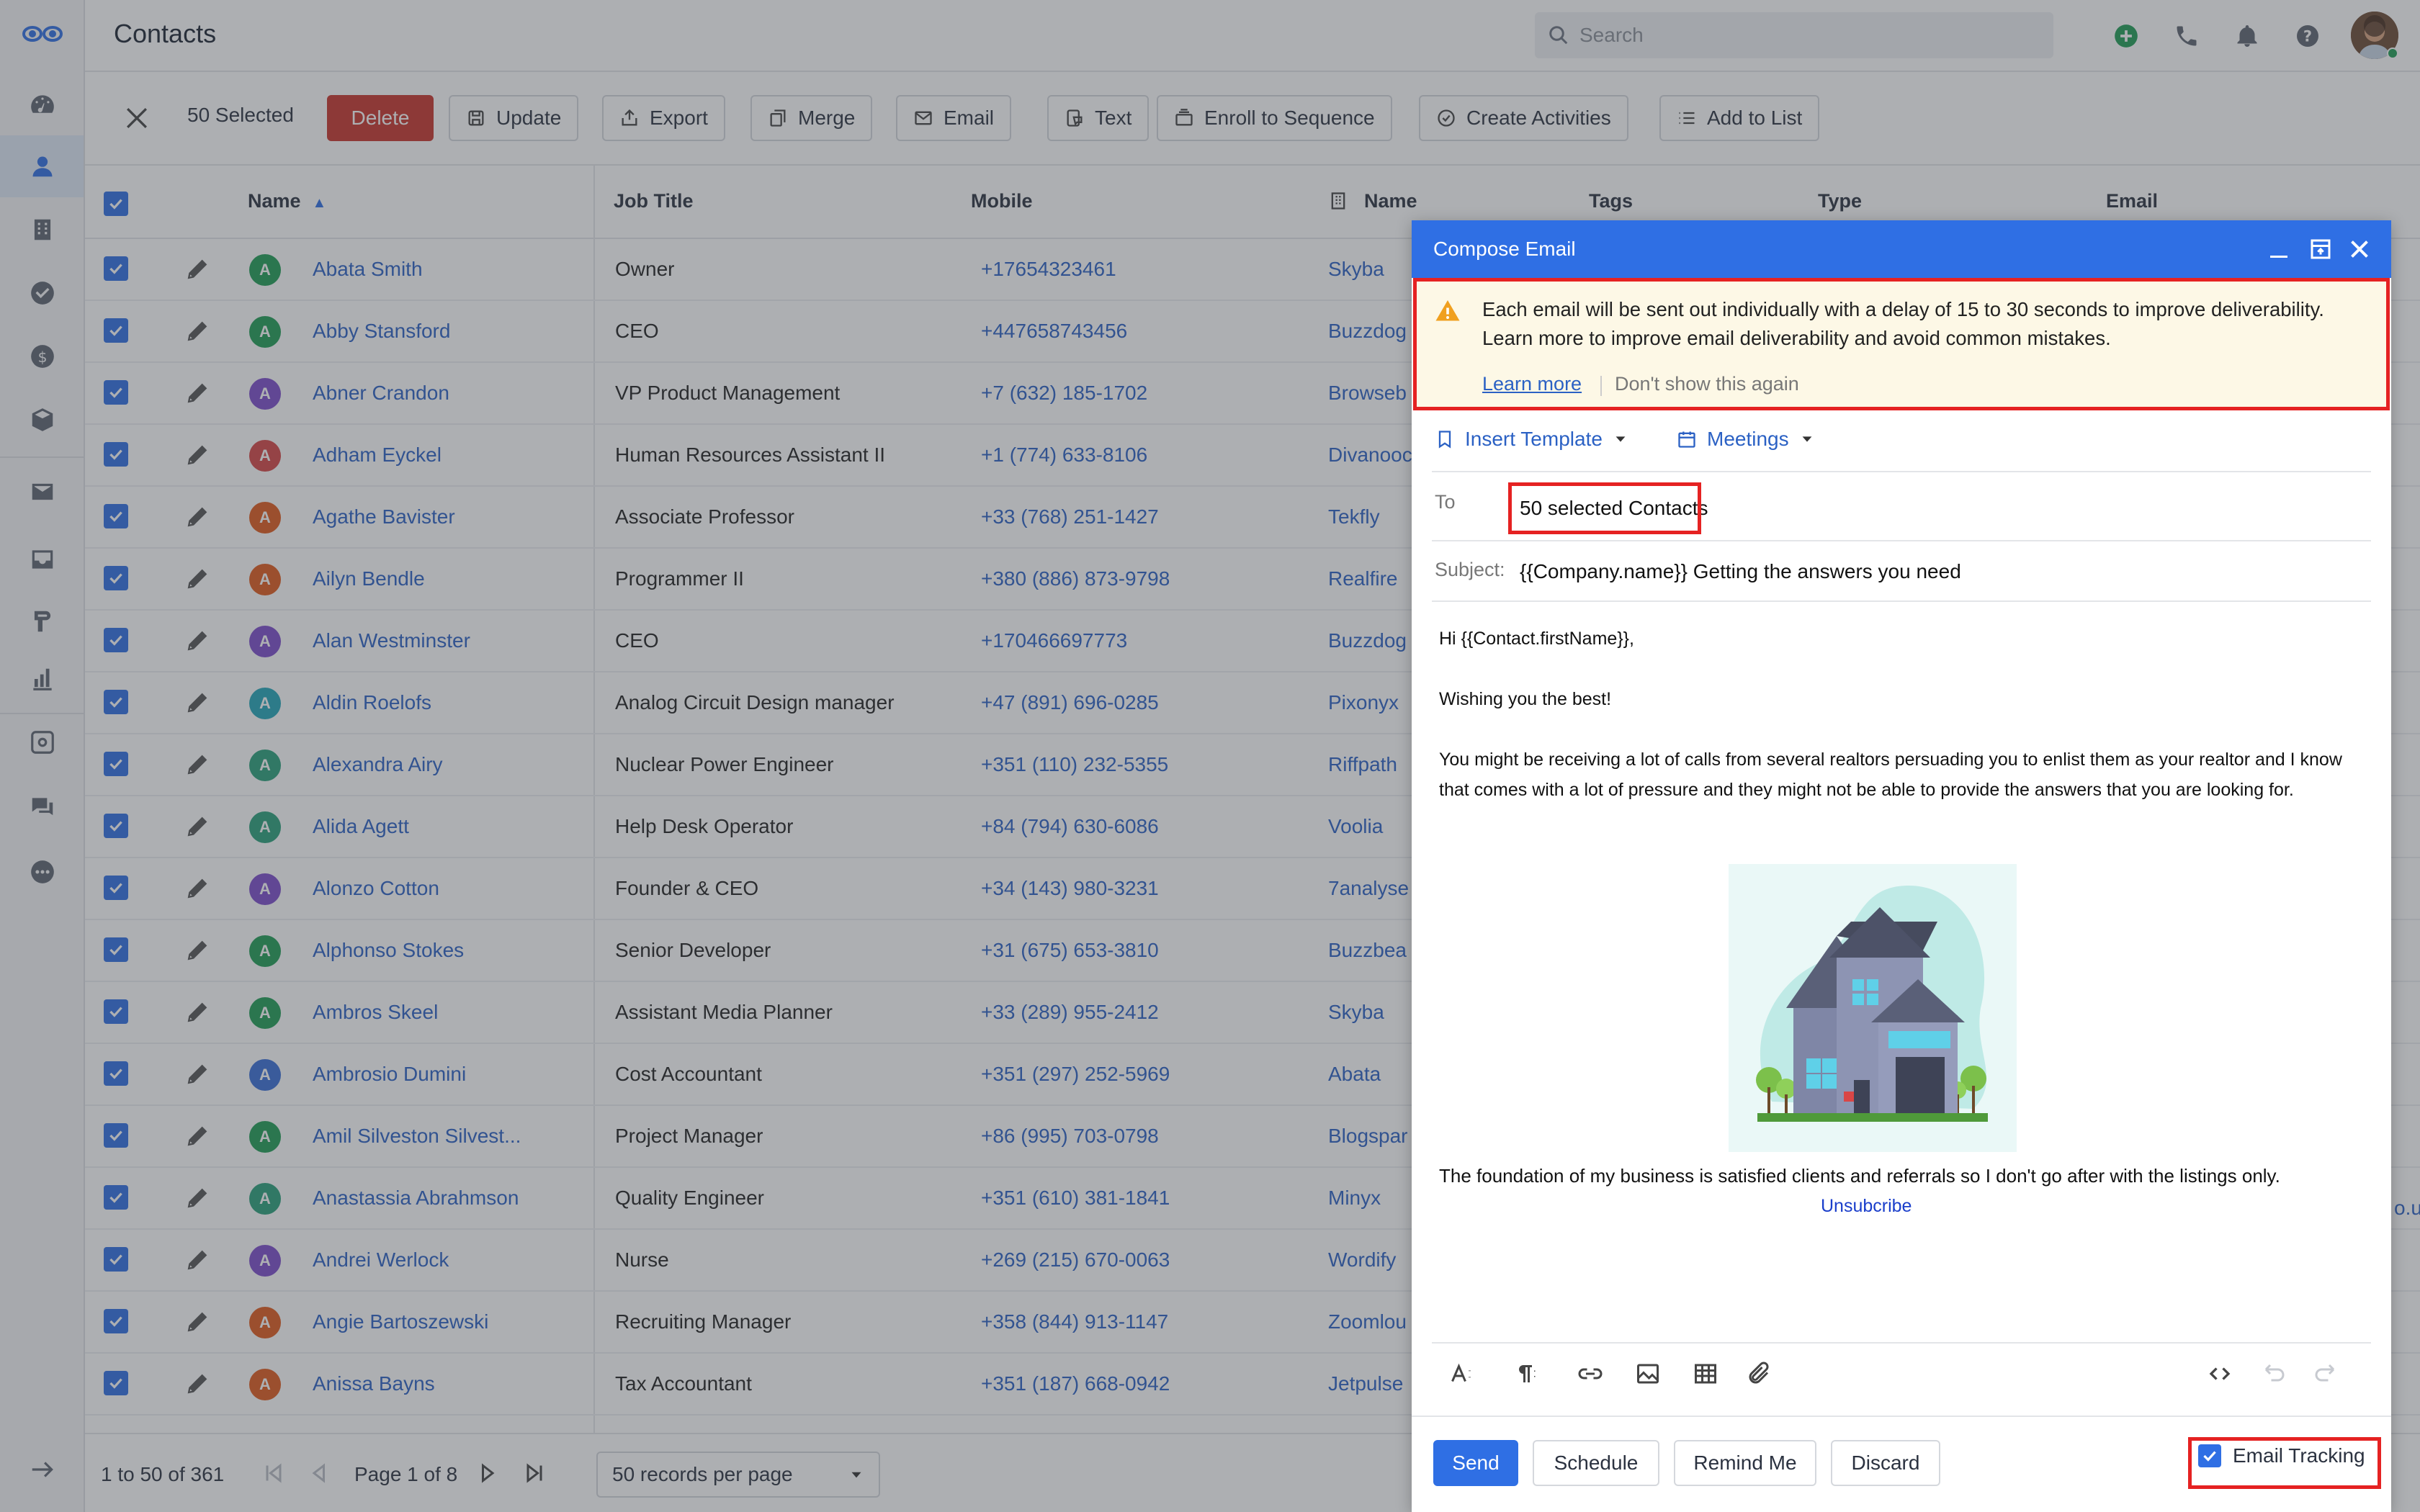 Image resolution: width=2420 pixels, height=1512 pixels. What do you see at coordinates (1759, 1374) in the screenshot?
I see `attachment-icon` at bounding box center [1759, 1374].